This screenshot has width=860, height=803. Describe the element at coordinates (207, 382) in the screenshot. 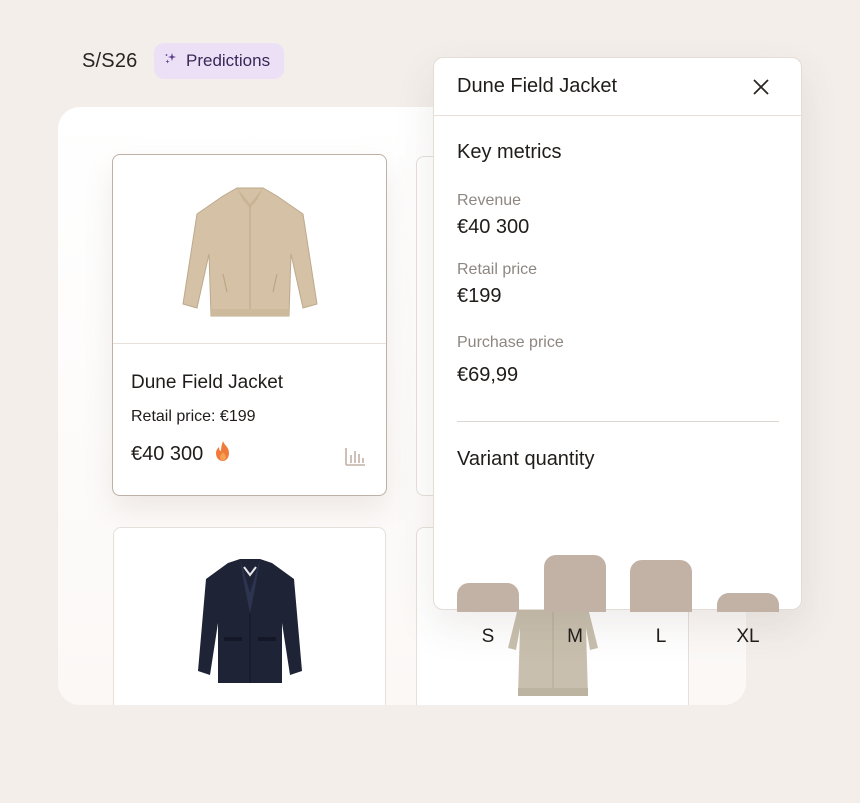

I see `product-name: Dune Field Jacket` at that location.